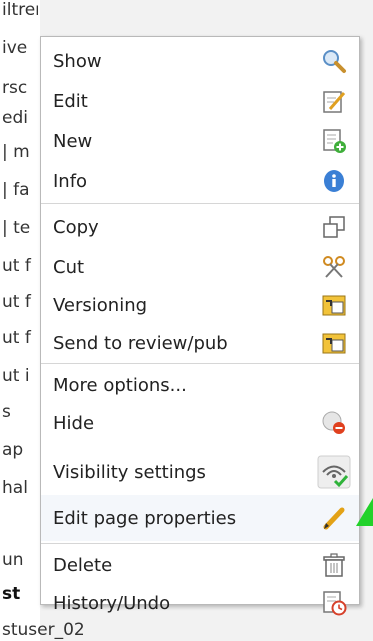 The image size is (373, 641). I want to click on menu-item-label: Send to review/pub, so click(140, 343).